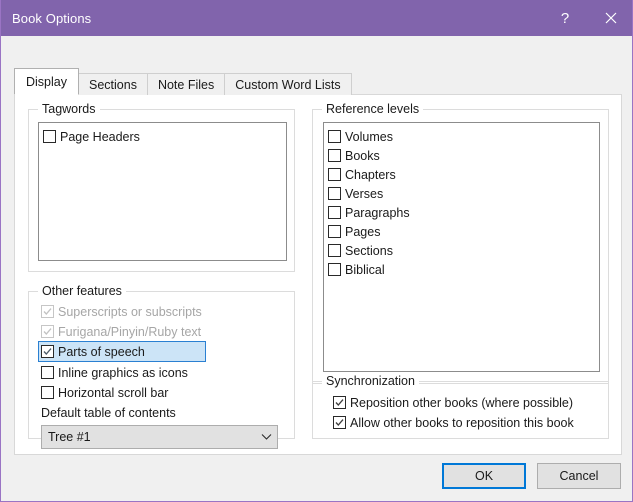 The image size is (633, 502). Describe the element at coordinates (108, 413) in the screenshot. I see `default-toc-label: Default table of contents` at that location.